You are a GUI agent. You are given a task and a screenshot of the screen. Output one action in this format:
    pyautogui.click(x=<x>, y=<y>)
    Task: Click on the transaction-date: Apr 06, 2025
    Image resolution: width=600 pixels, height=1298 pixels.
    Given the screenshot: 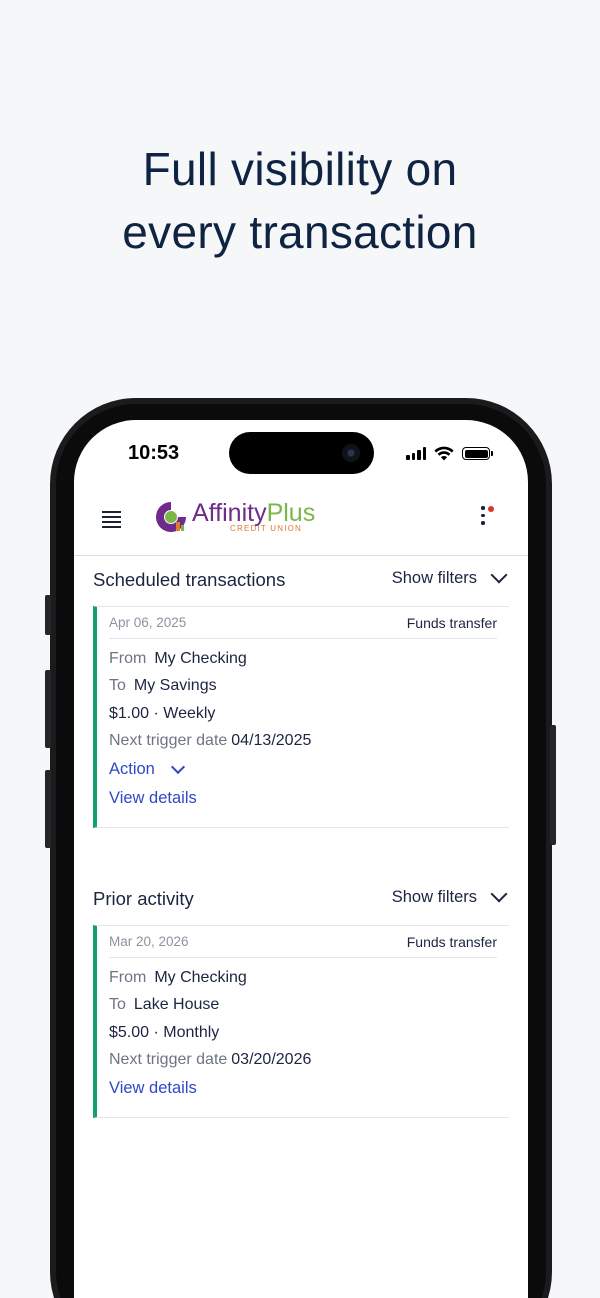 What is the action you would take?
    pyautogui.click(x=148, y=622)
    